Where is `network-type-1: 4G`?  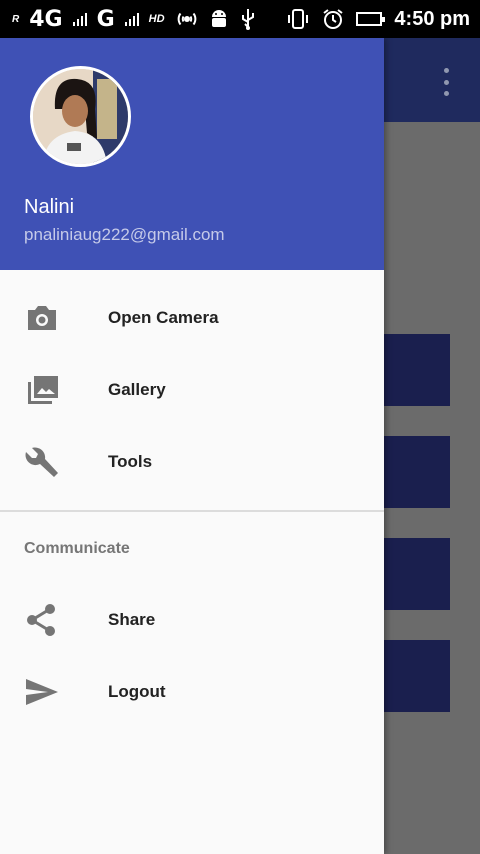
network-type-1: 4G is located at coordinates (46, 19).